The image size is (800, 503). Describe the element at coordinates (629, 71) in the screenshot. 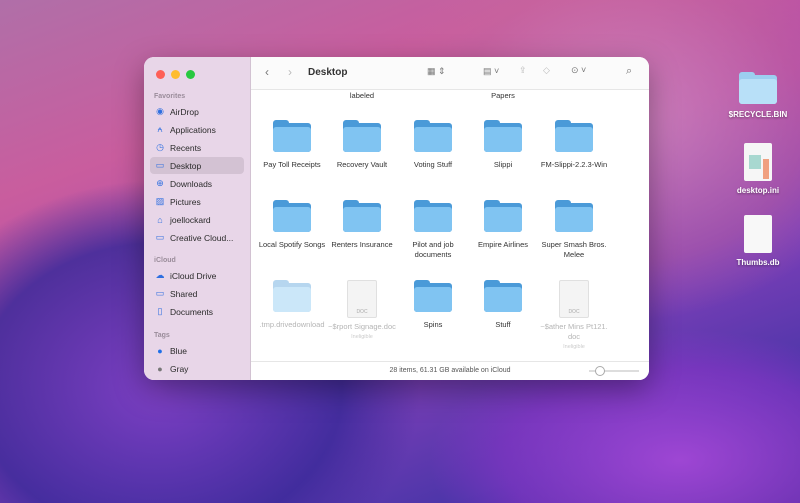

I see `search-icon: ⌕` at that location.